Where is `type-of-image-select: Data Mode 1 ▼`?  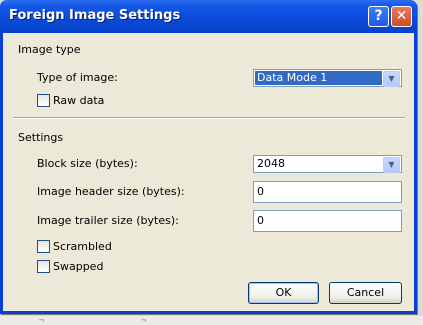 type-of-image-select: Data Mode 1 ▼ is located at coordinates (327, 78).